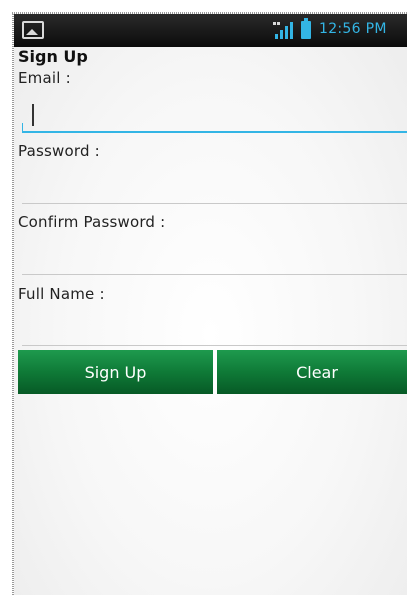 This screenshot has height=595, width=407. Describe the element at coordinates (33, 115) in the screenshot. I see `text-cursor` at that location.